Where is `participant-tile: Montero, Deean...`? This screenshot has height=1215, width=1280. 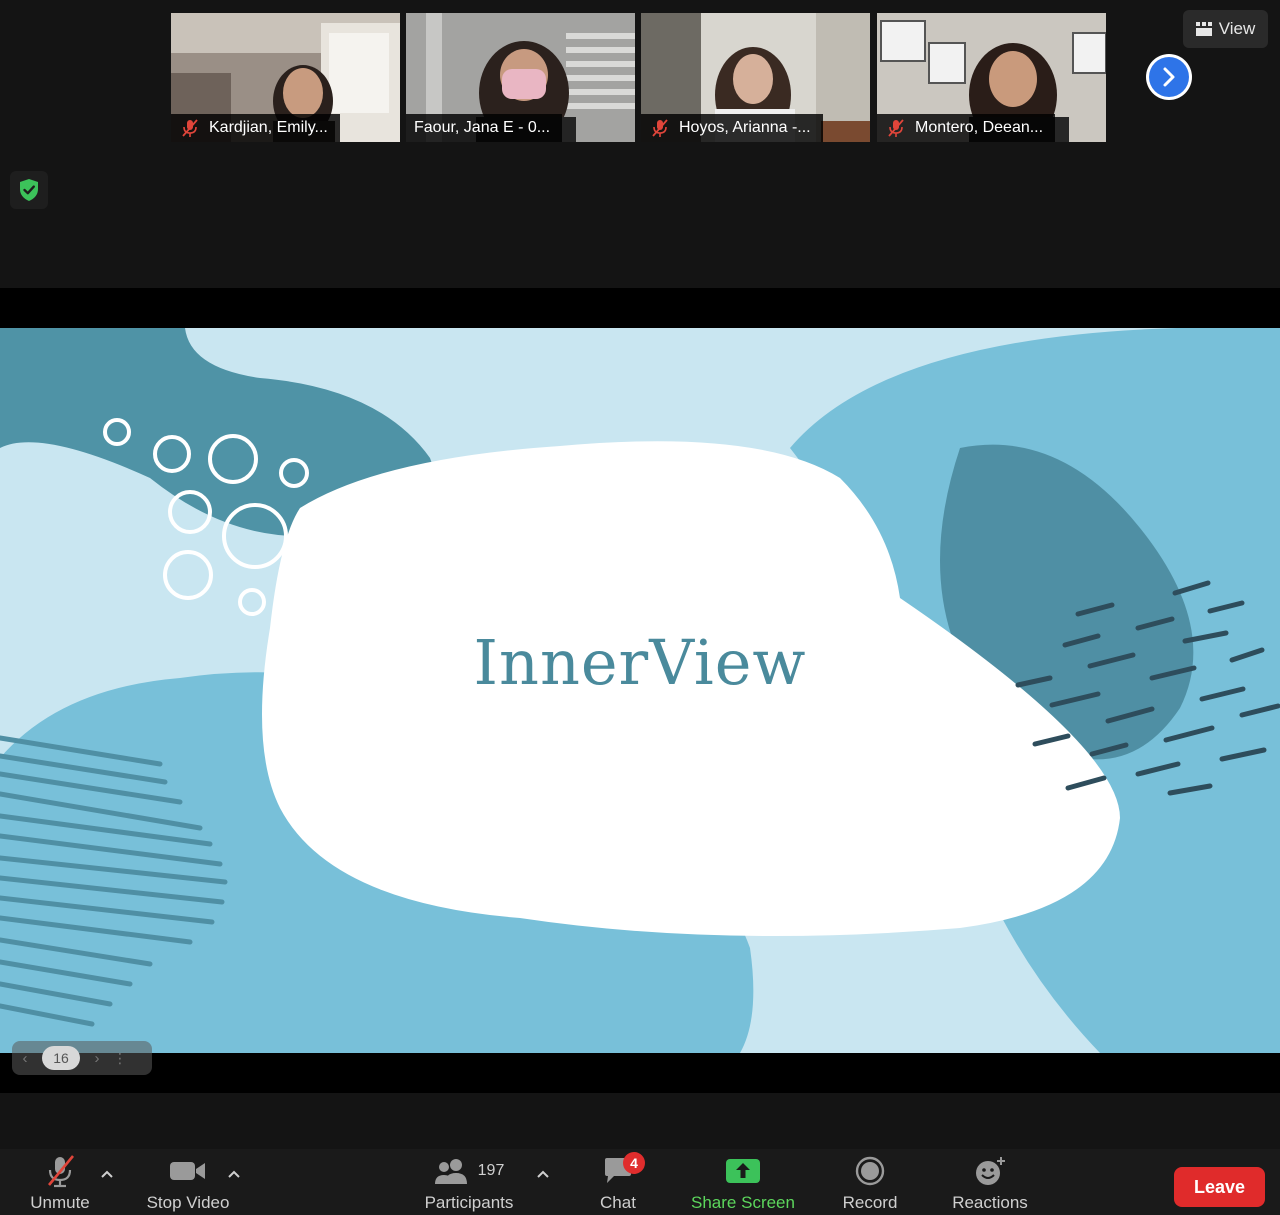
participant-tile: Montero, Deean... is located at coordinates (991, 77).